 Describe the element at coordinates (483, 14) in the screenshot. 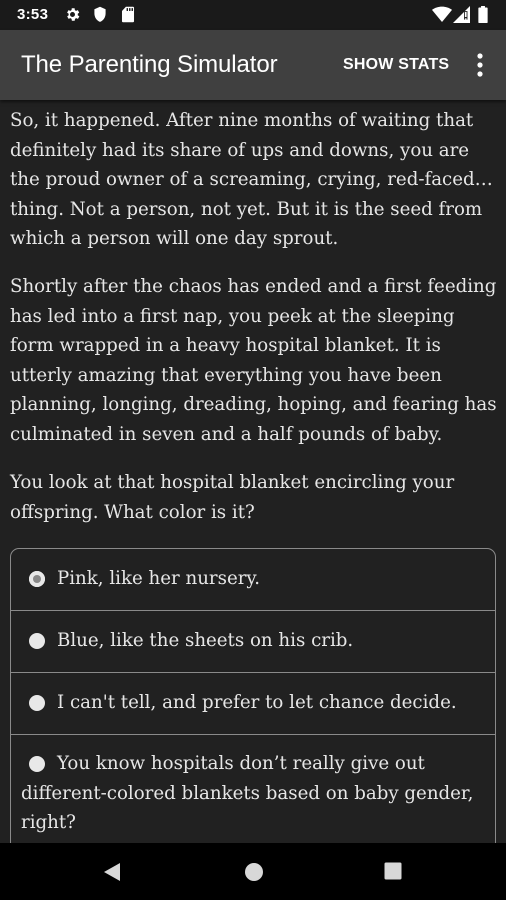

I see `battery-icon` at that location.